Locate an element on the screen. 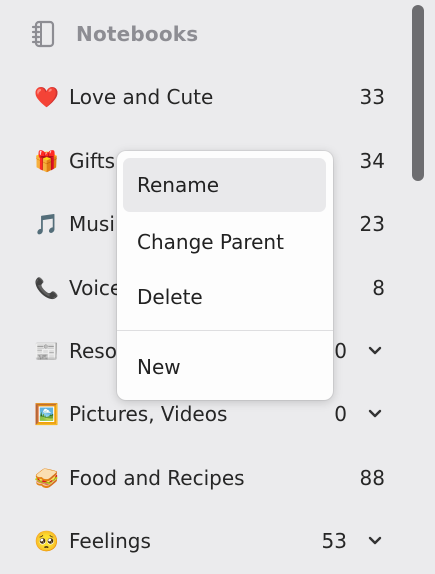 The image size is (435, 574). notebook-item-pictures-videos: 🖼️ Pictures, Videos 0 is located at coordinates (205, 414).